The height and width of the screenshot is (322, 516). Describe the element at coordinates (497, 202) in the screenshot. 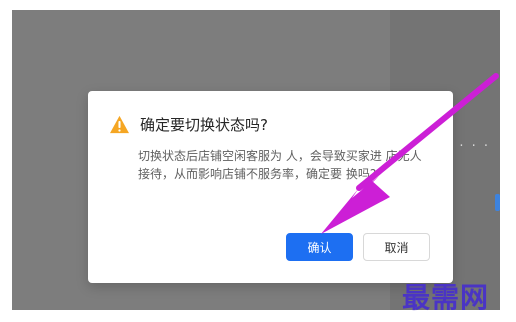

I see `side-scroll-tab` at that location.